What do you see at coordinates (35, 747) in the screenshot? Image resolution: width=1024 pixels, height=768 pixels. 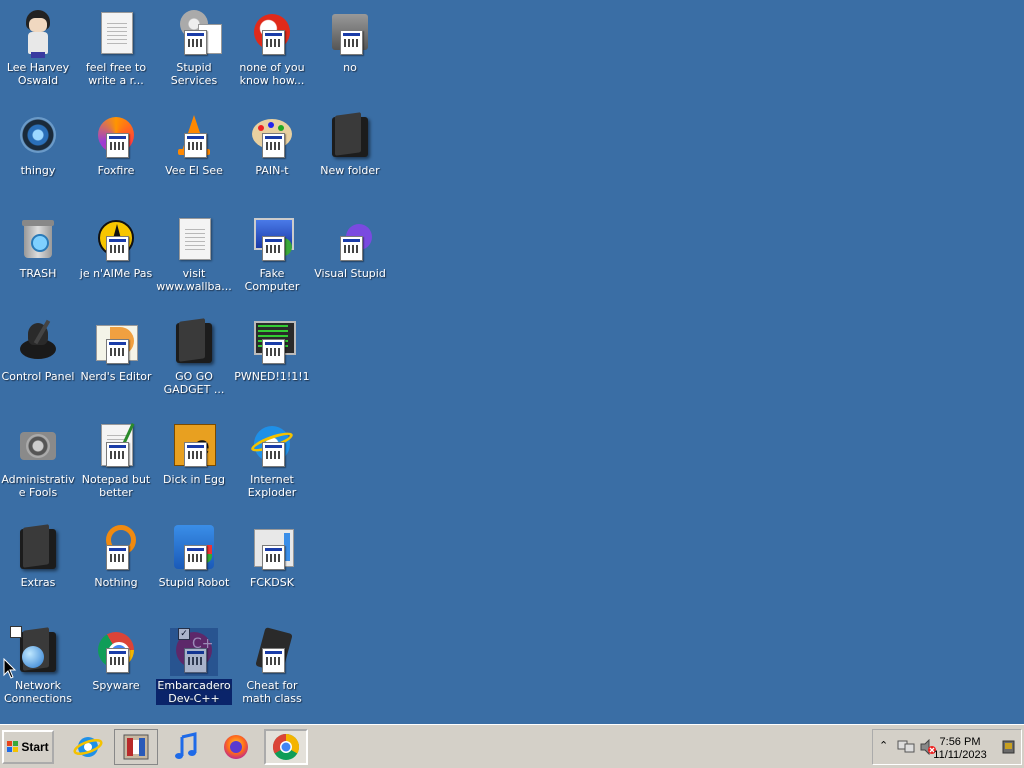 I see `start-label: Start` at bounding box center [35, 747].